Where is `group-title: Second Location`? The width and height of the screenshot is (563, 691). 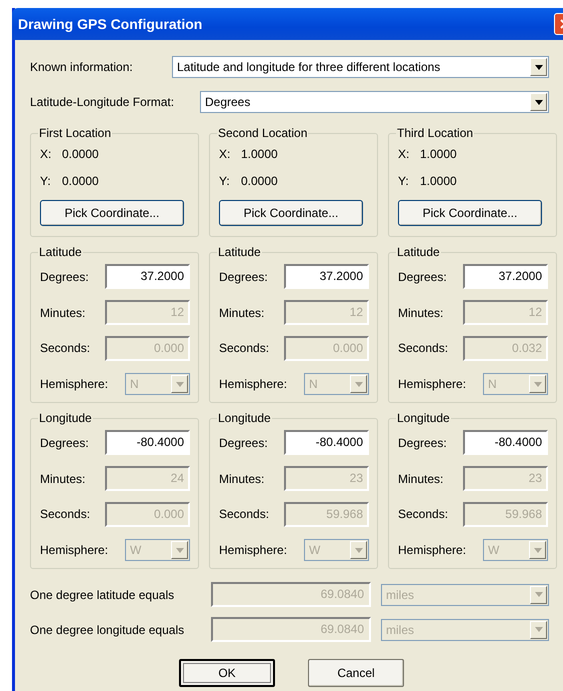
group-title: Second Location is located at coordinates (262, 133).